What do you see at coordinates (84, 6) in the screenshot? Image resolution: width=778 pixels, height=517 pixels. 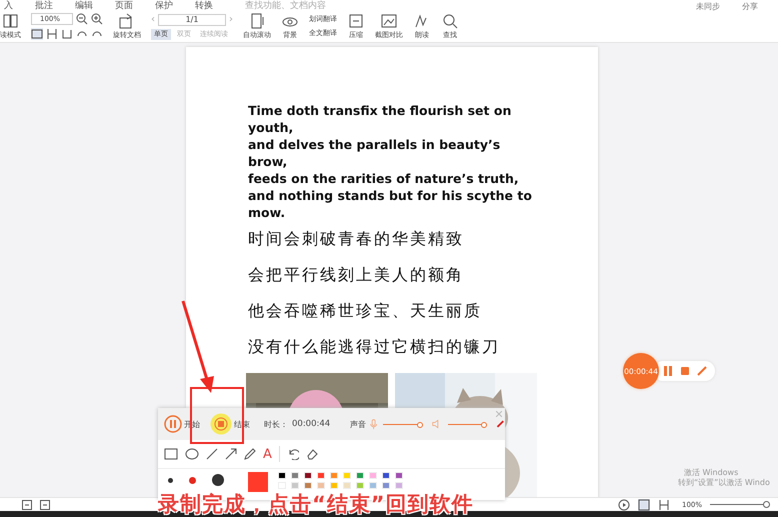 I see `menu-tab: 编辑` at bounding box center [84, 6].